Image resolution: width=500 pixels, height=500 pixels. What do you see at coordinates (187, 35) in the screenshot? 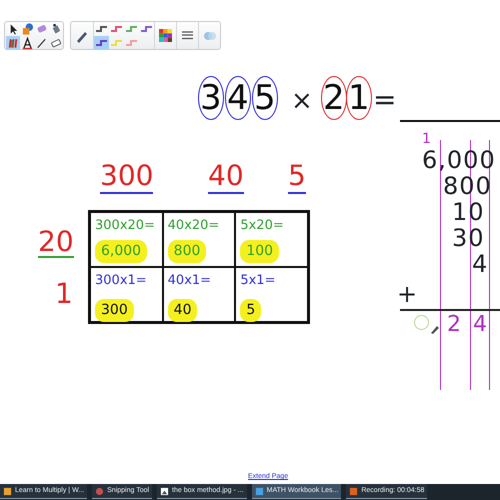
I see `lines-icon` at bounding box center [187, 35].